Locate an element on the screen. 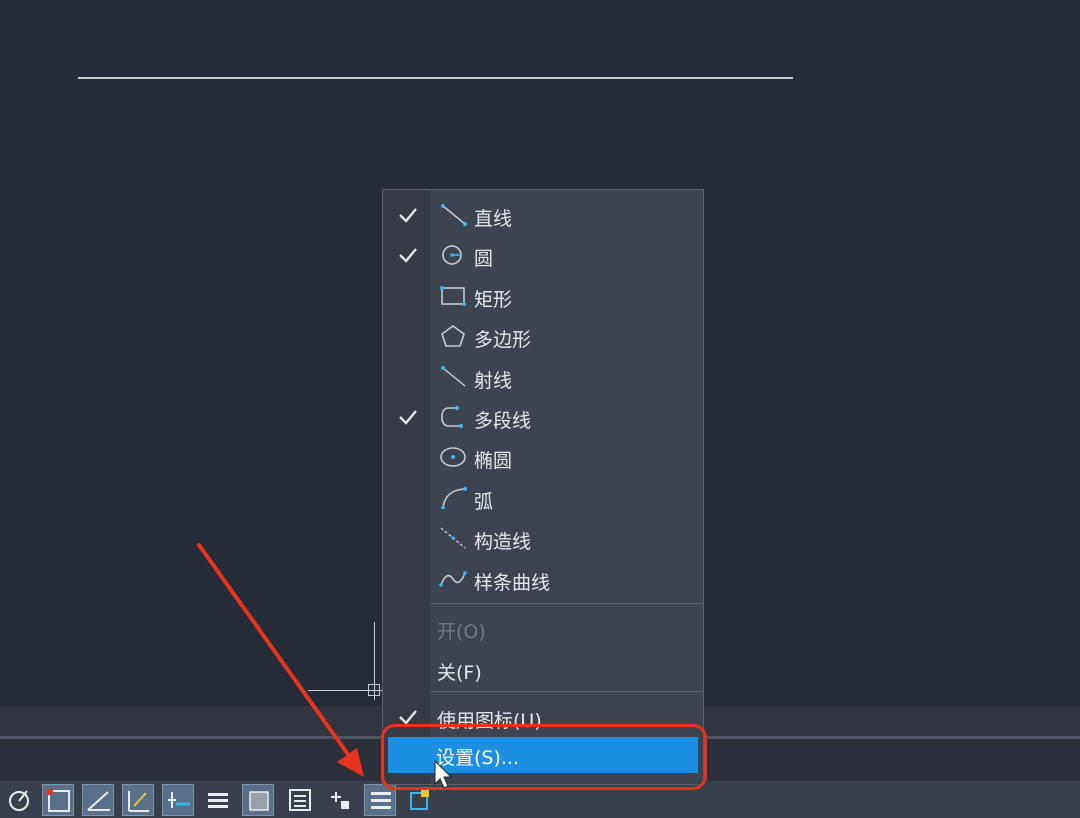 This screenshot has width=1080, height=818. ortho-track-toggle-button is located at coordinates (178, 800).